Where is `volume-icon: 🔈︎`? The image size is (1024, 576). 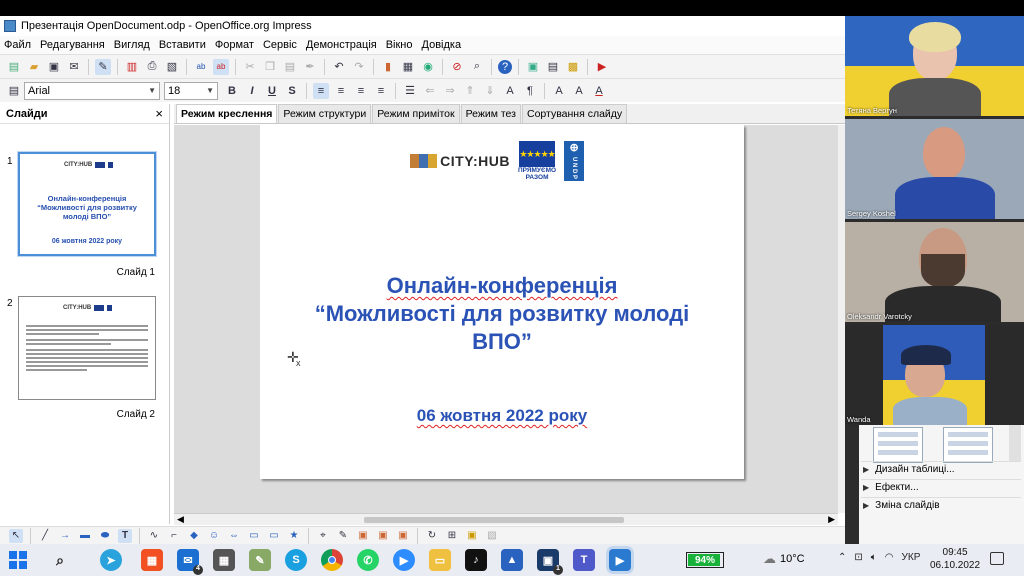 volume-icon: 🔈︎ is located at coordinates (874, 557).